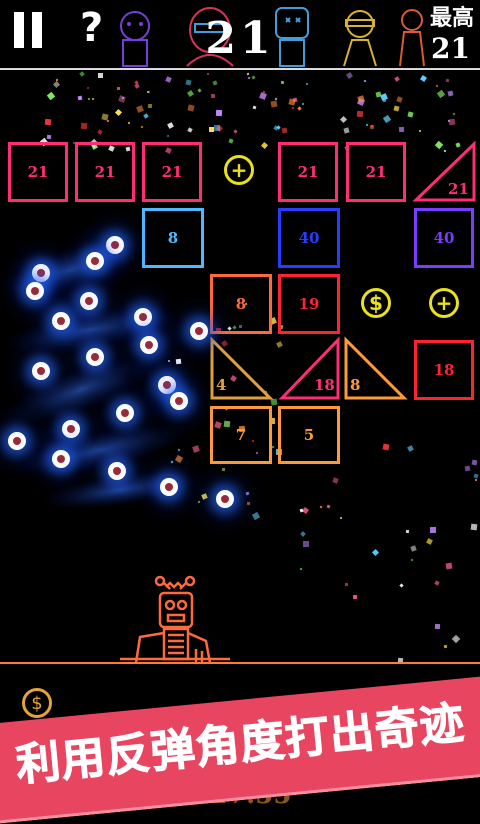 Image resolution: width=480 pixels, height=824 pixels. What do you see at coordinates (240, 663) in the screenshot?
I see `floor-line` at bounding box center [240, 663].